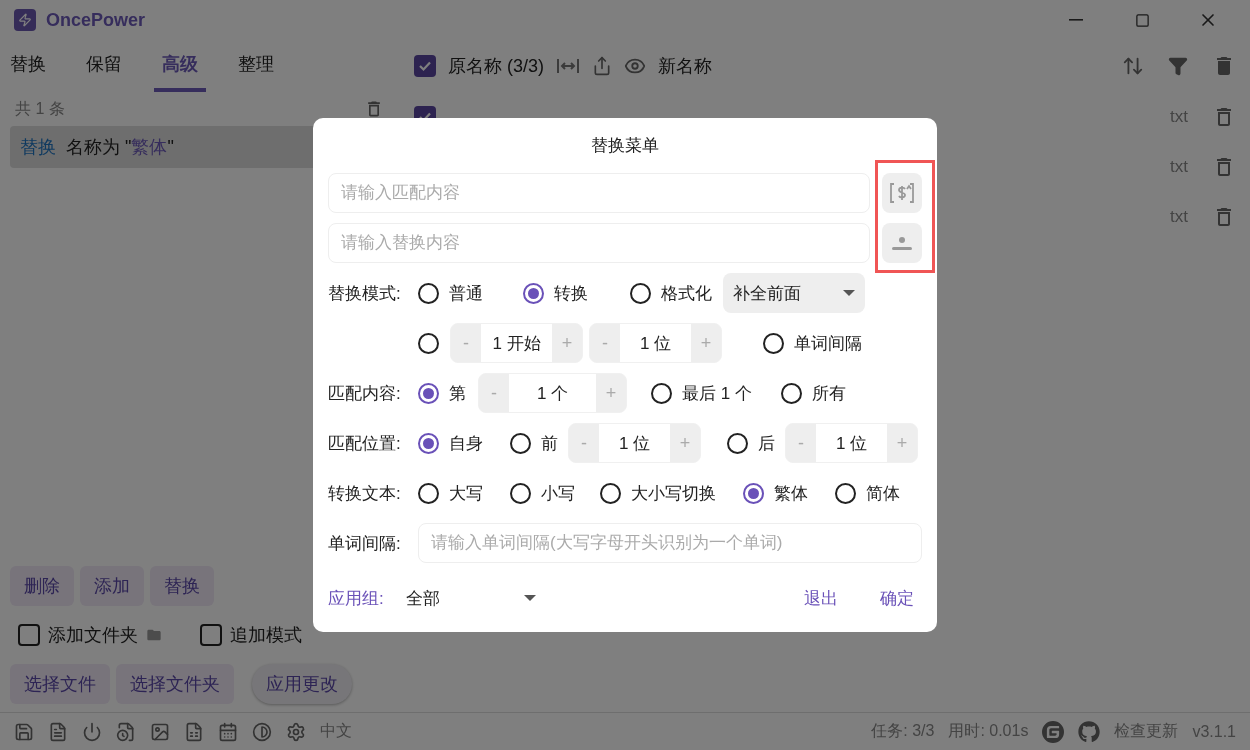 The height and width of the screenshot is (750, 1250). I want to click on check-icon, so click(425, 66).